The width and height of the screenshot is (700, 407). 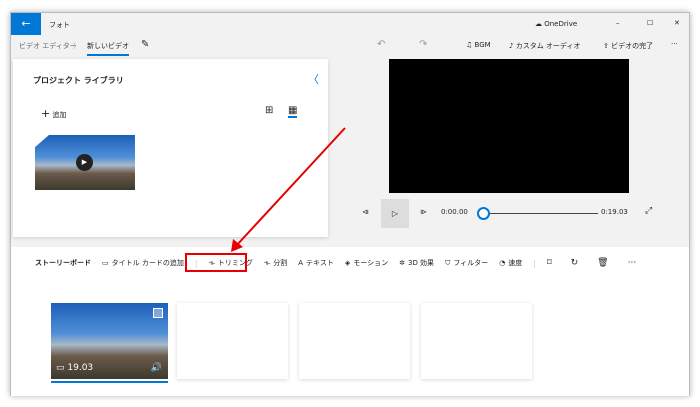 I want to click on arrow-line, so click(x=290, y=187).